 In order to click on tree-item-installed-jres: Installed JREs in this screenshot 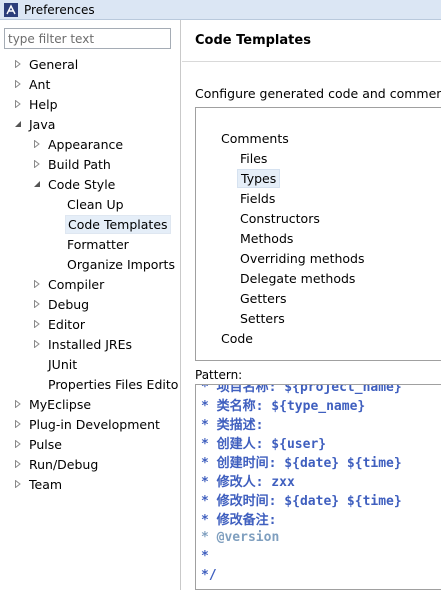, I will do `click(83, 344)`.